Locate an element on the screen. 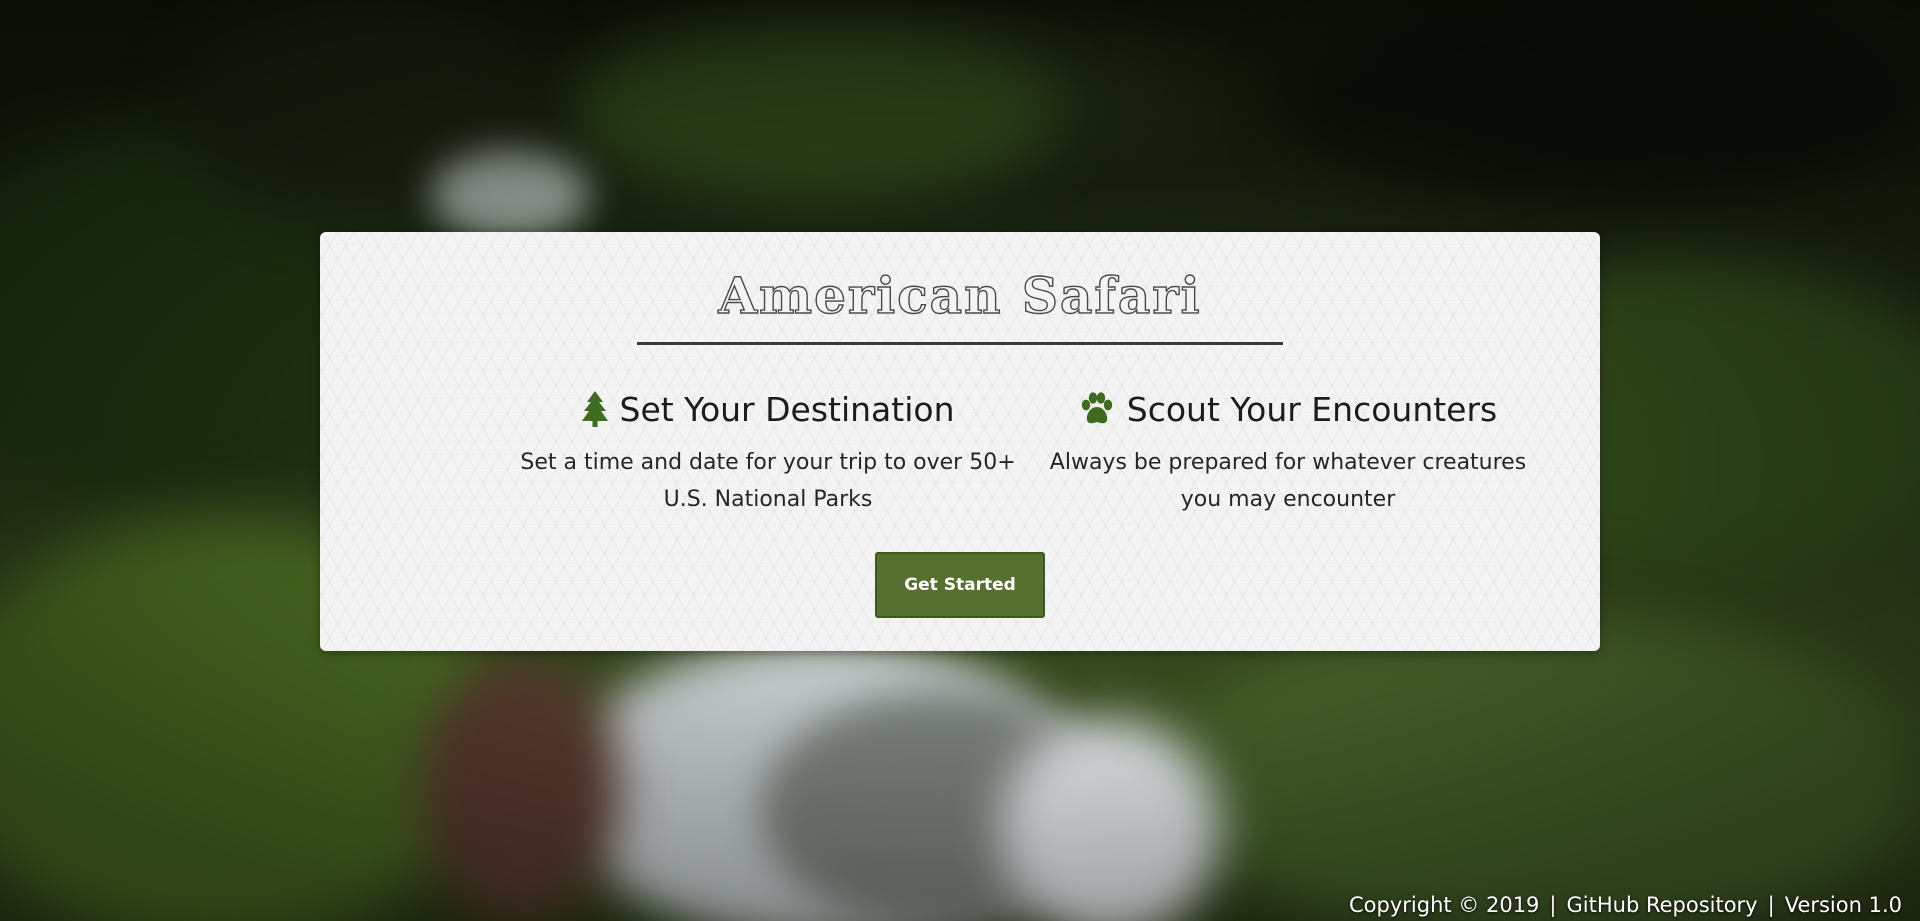  github-repository-link: GitHub Repository is located at coordinates (1662, 905).